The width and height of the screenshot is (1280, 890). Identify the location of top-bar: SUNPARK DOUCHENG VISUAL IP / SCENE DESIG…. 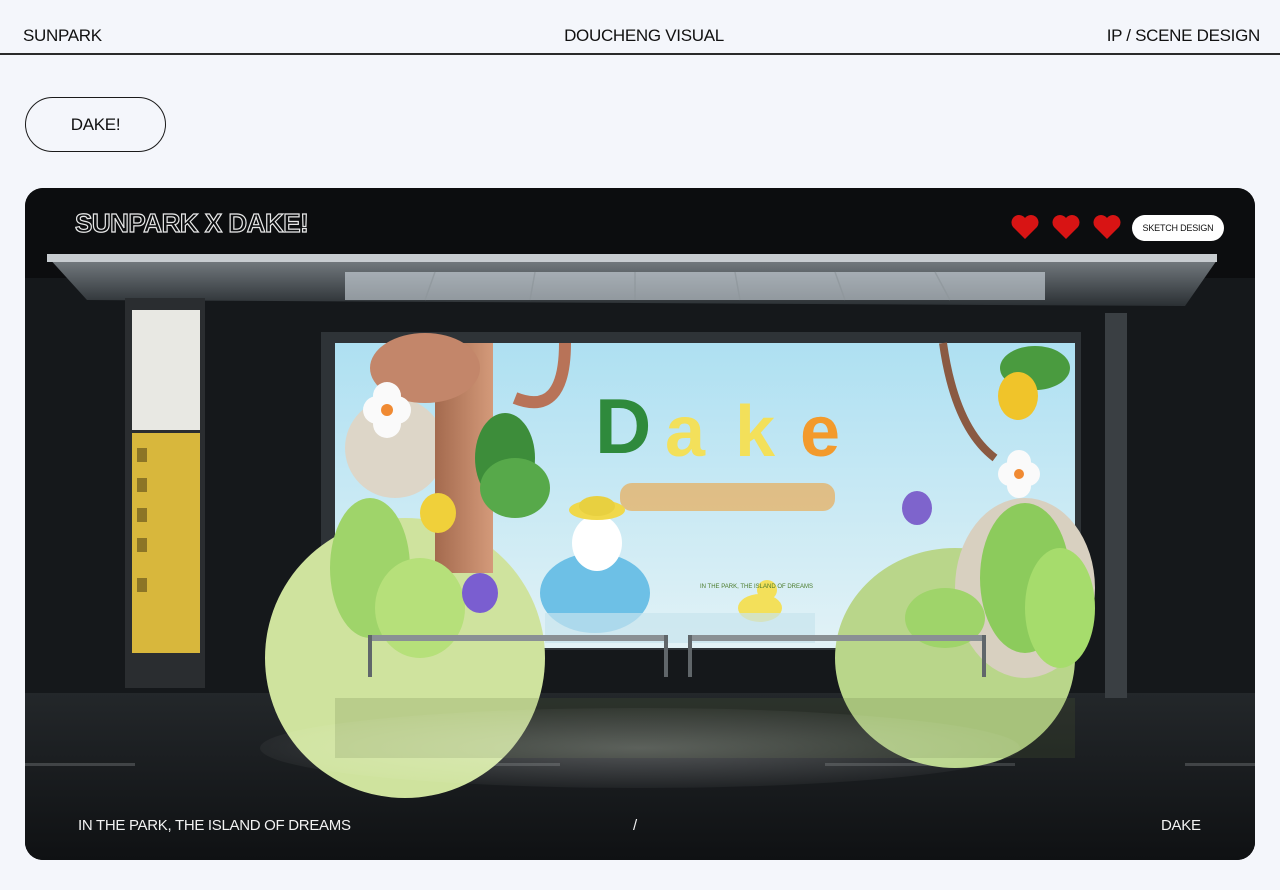
(640, 27).